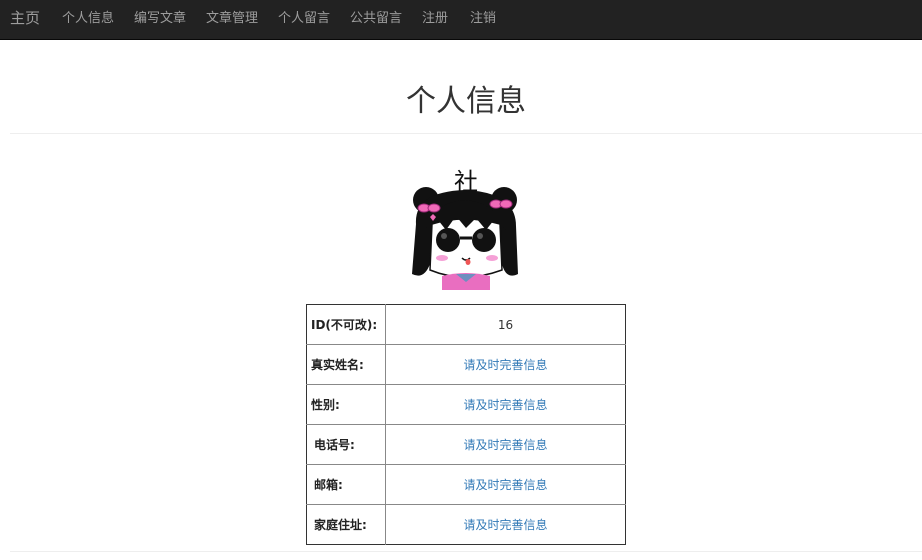 This screenshot has width=922, height=560. I want to click on nav-item-public-messages: 公共留言, so click(376, 19).